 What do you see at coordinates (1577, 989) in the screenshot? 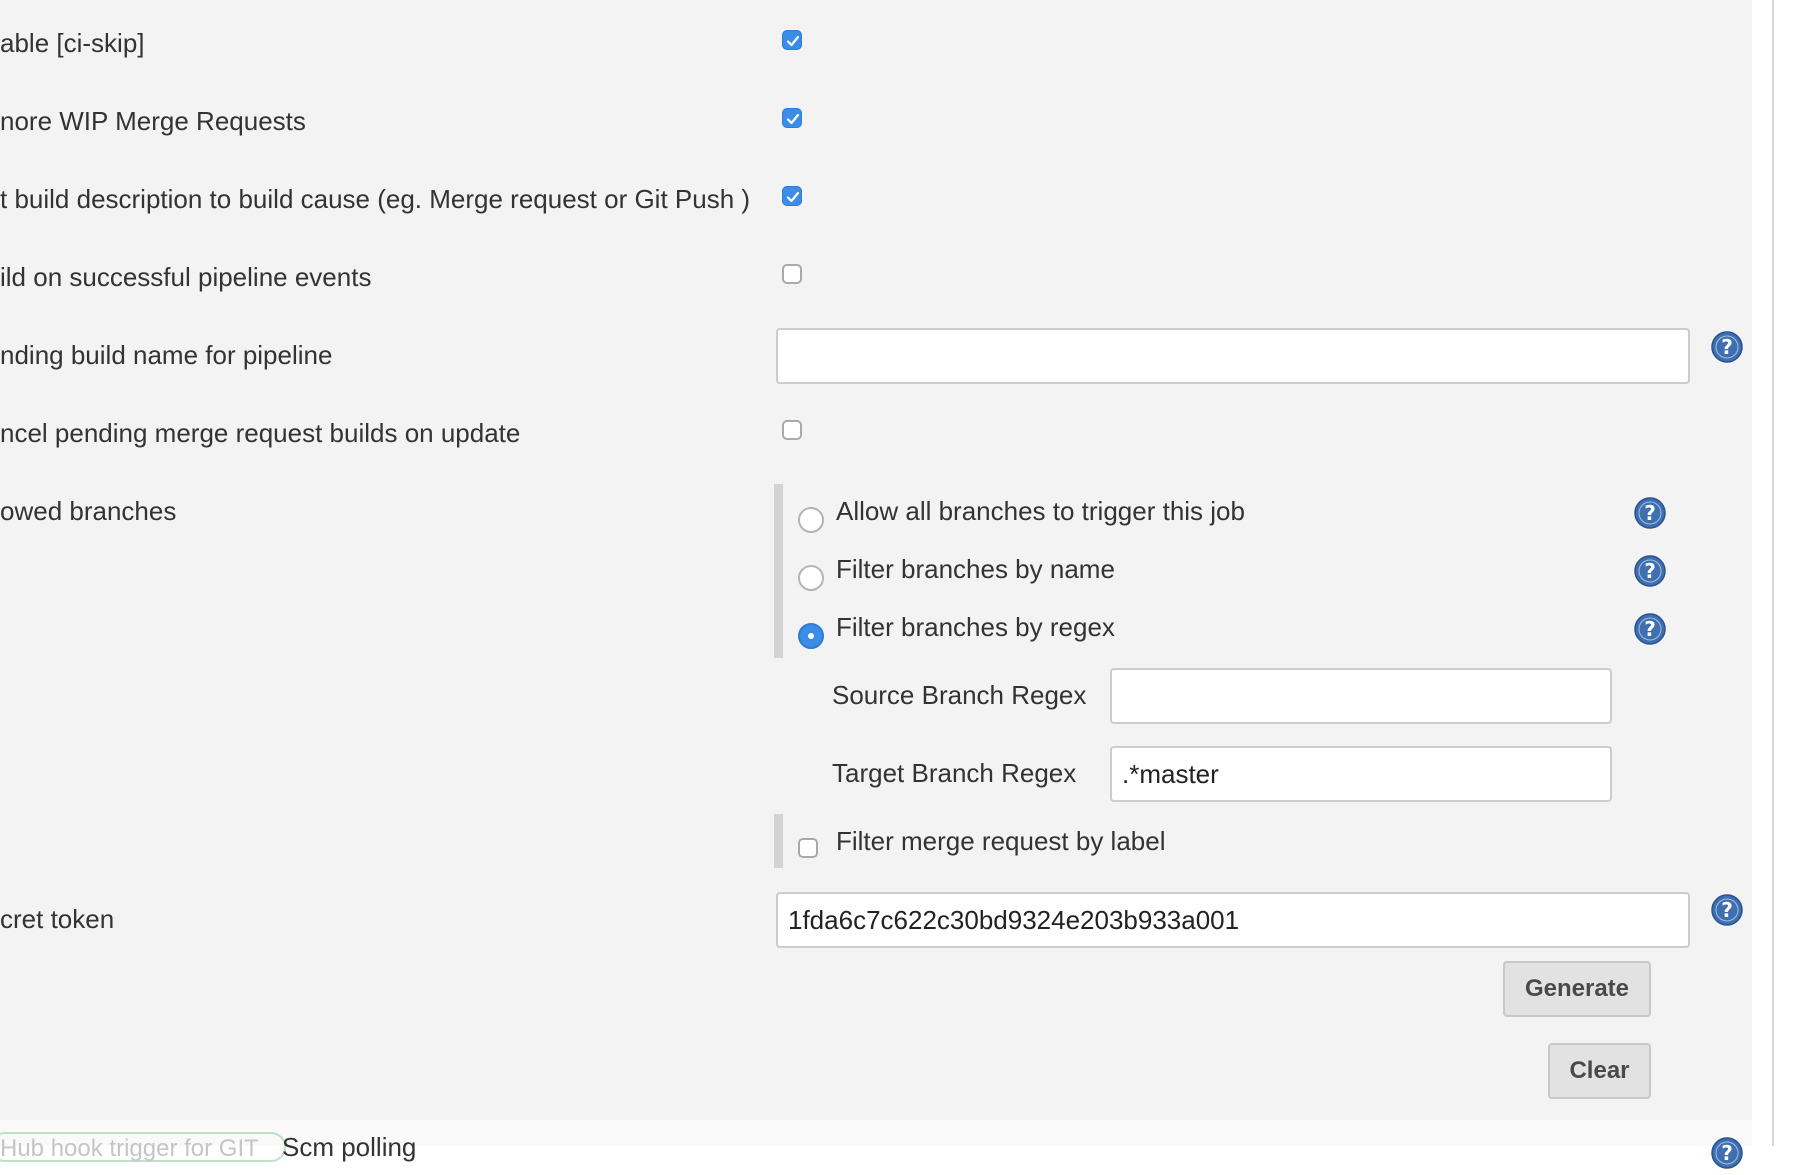
I see `generate-button: Generate` at bounding box center [1577, 989].